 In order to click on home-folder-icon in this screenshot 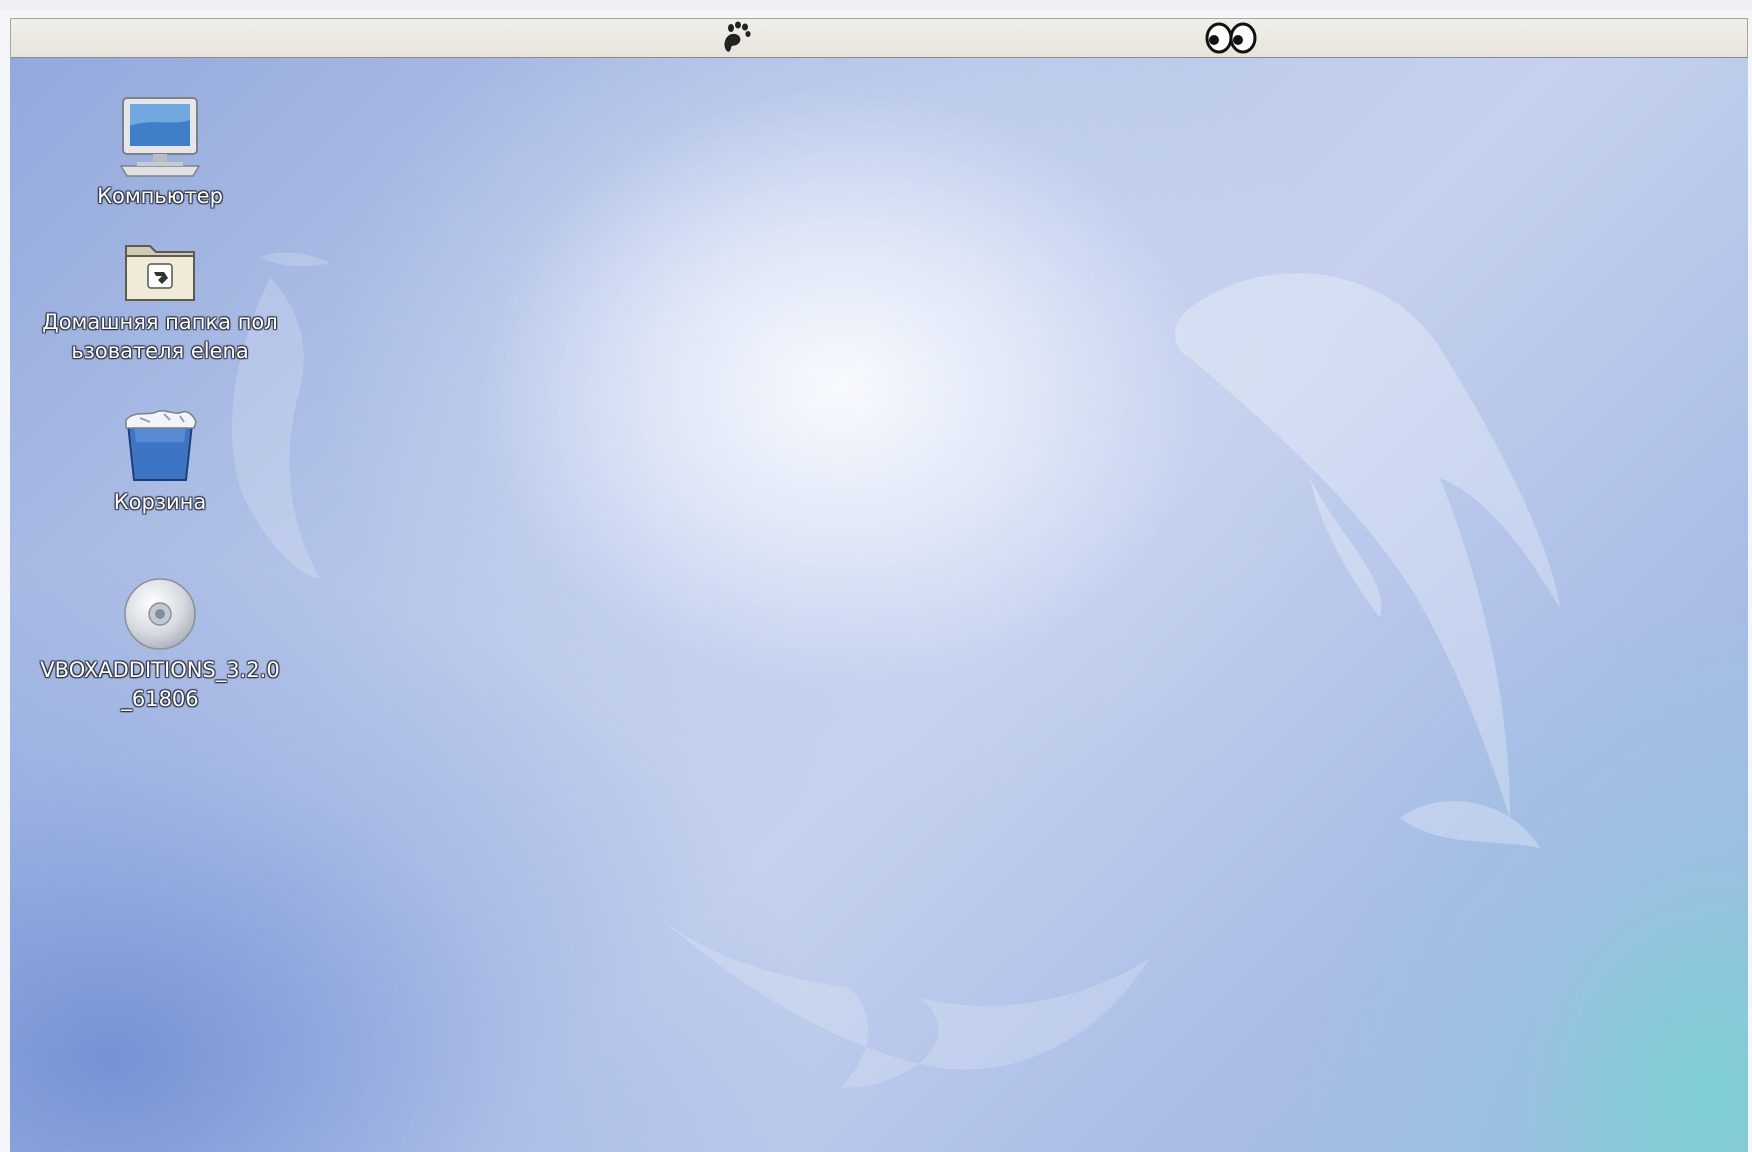, I will do `click(160, 273)`.